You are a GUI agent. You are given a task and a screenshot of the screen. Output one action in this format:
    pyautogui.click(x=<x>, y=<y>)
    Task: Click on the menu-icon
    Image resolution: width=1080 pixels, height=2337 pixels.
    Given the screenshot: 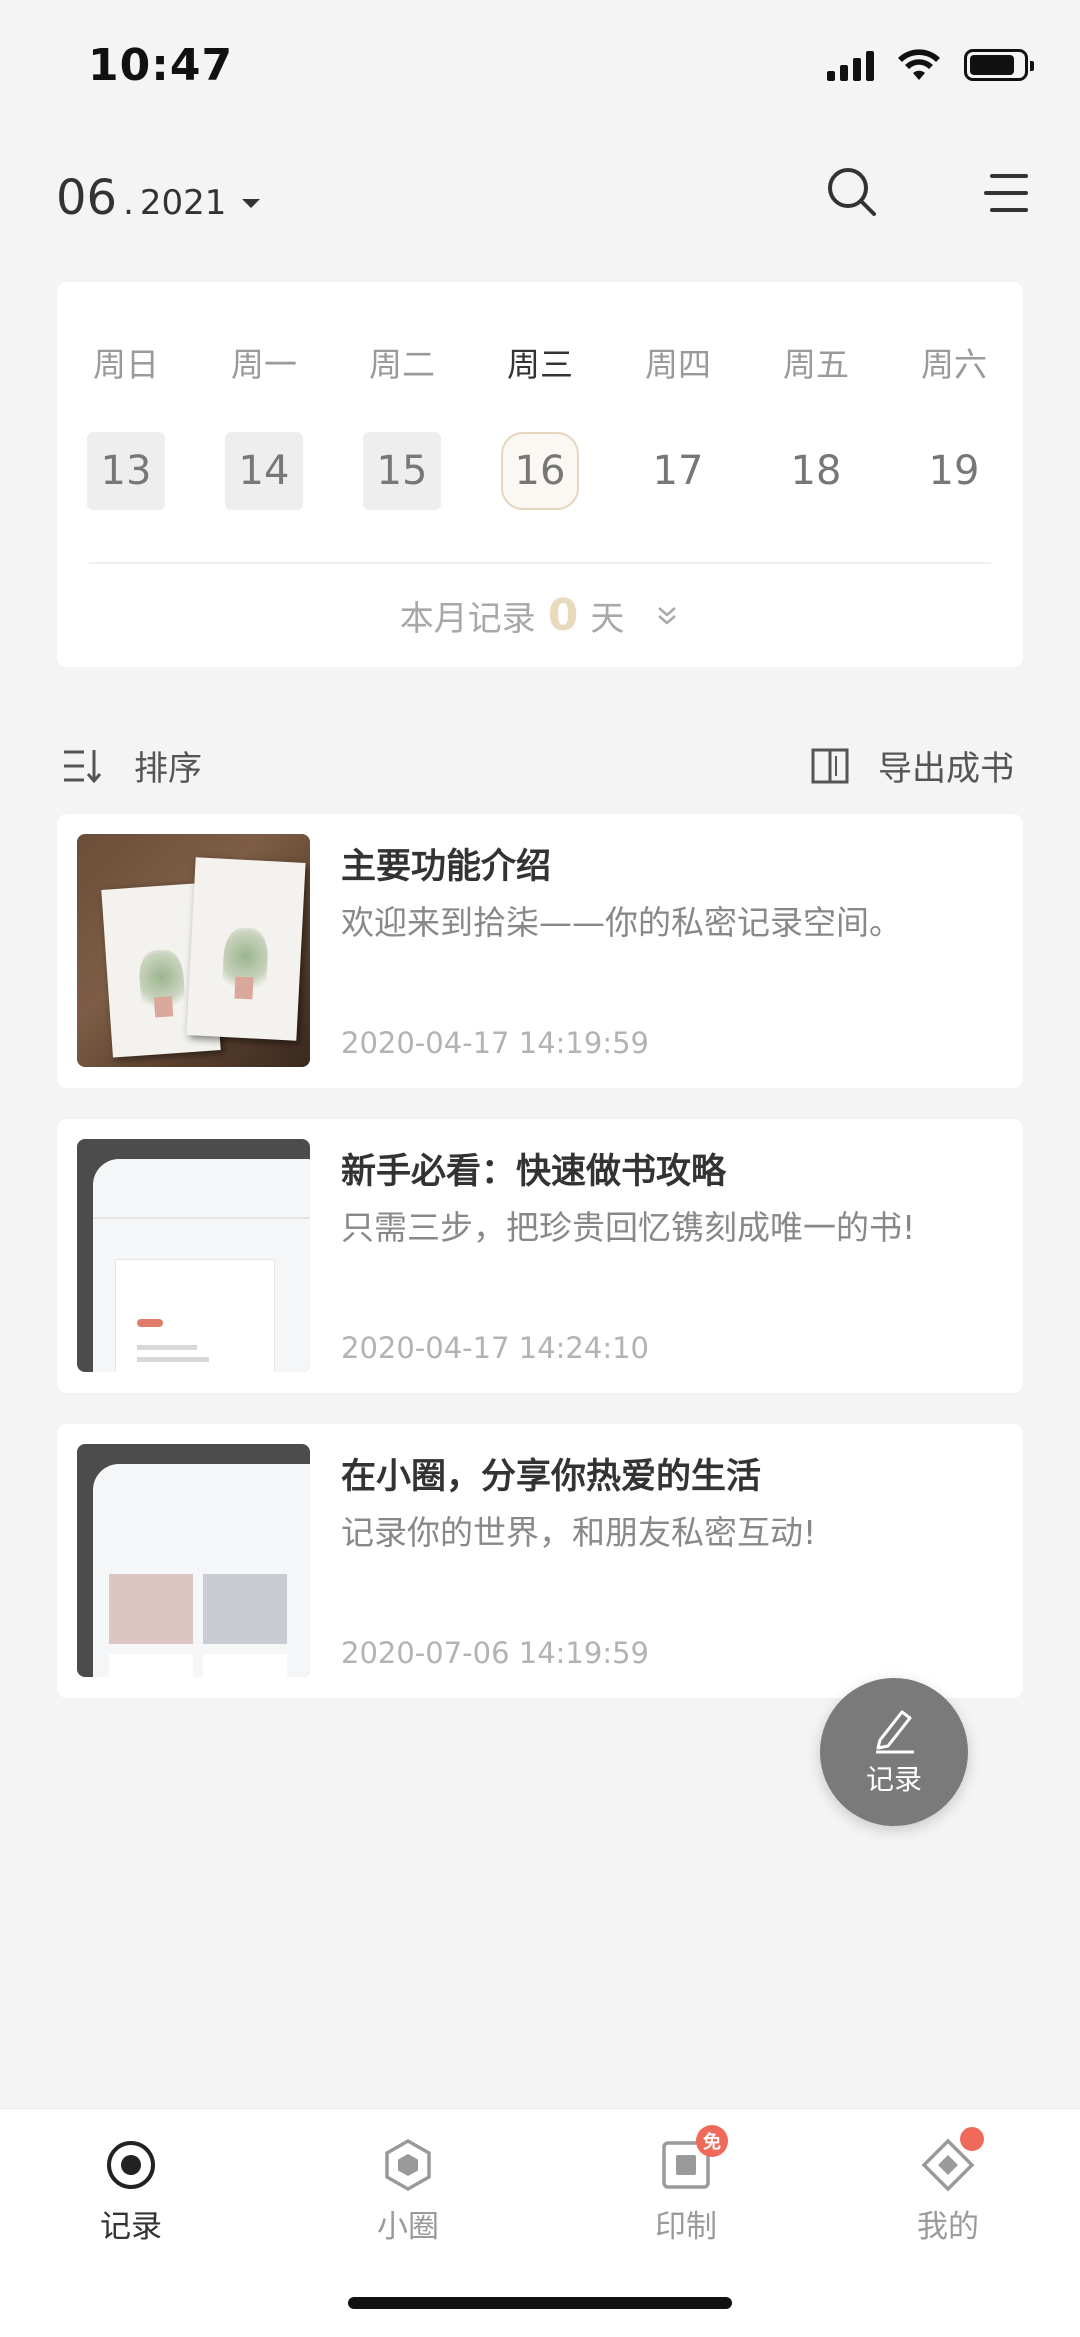 What is the action you would take?
    pyautogui.click(x=1007, y=193)
    